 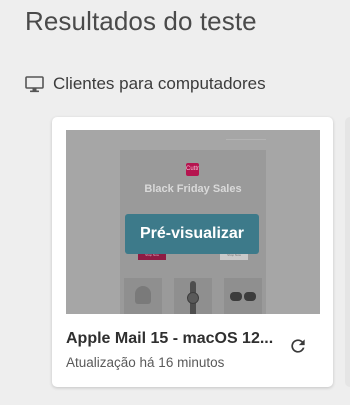 What do you see at coordinates (246, 139) in the screenshot?
I see `preview-divider` at bounding box center [246, 139].